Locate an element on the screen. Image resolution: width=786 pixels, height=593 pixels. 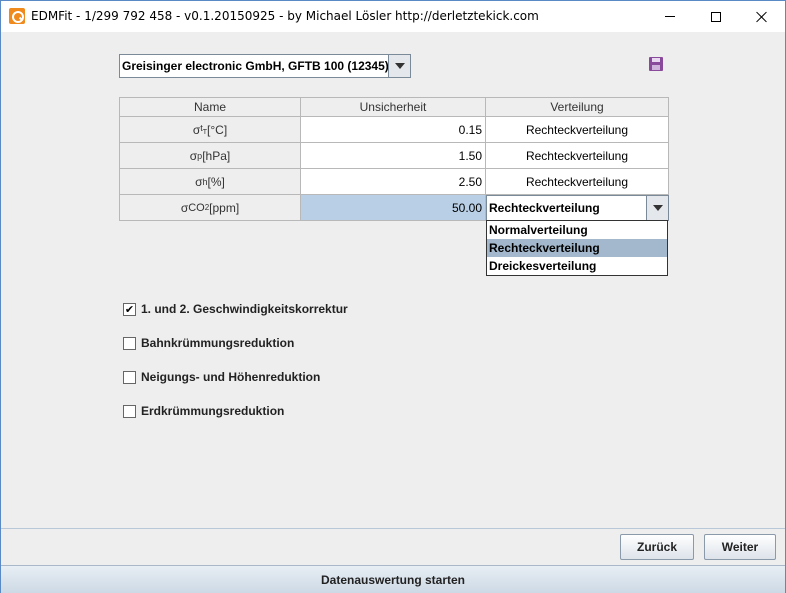
uncertainty-cell: 0.15 is located at coordinates (393, 130).